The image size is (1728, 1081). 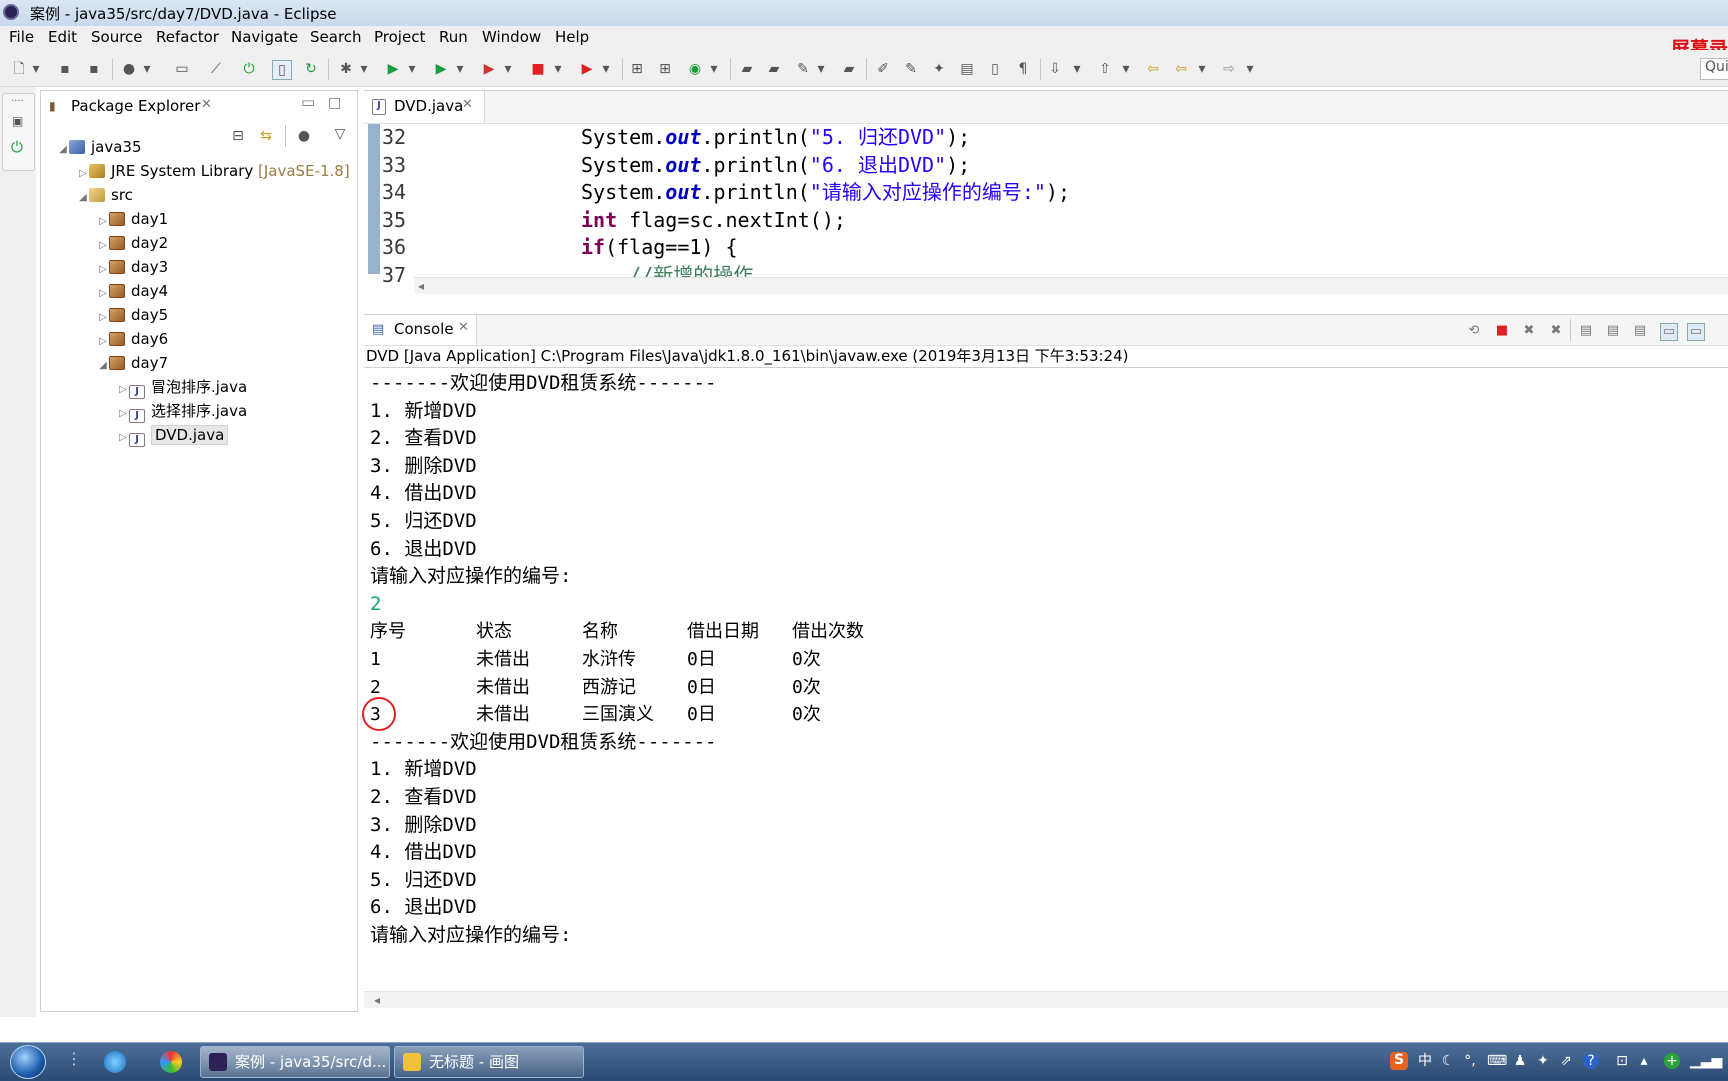 I want to click on wrench-icon: ✦, so click(x=1543, y=1061).